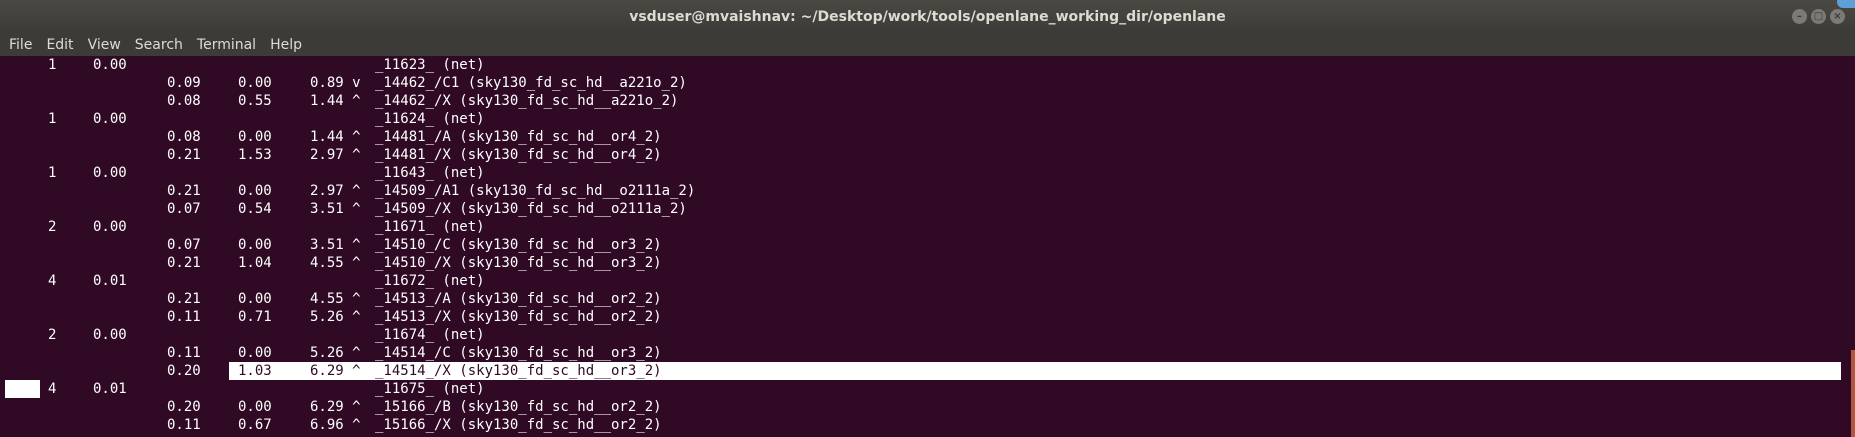  What do you see at coordinates (430, 281) in the screenshot?
I see `description-value: _11672_ (net)` at bounding box center [430, 281].